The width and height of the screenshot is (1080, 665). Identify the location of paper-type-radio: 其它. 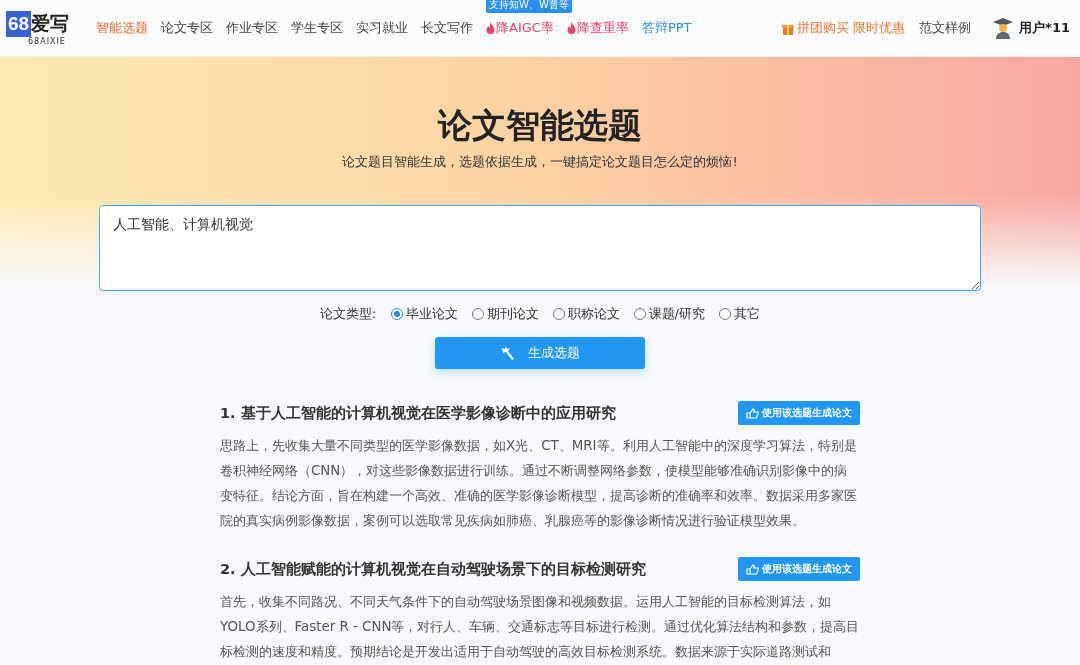
(739, 314).